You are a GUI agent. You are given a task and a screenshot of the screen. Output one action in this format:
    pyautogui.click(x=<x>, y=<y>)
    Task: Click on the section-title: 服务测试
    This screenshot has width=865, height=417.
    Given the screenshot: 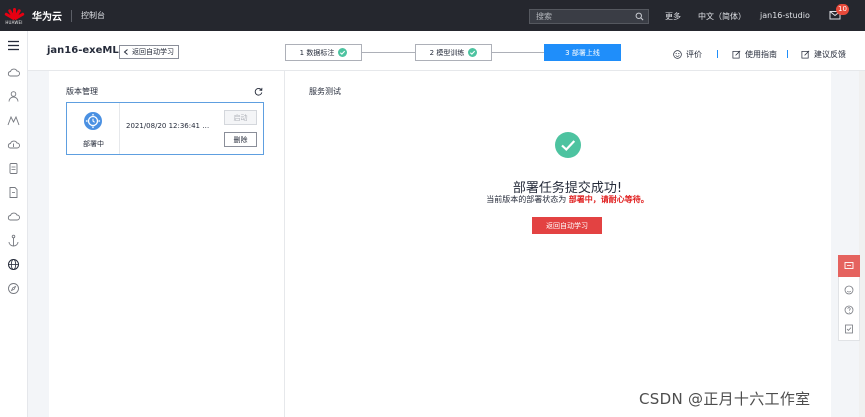 What is the action you would take?
    pyautogui.click(x=325, y=91)
    